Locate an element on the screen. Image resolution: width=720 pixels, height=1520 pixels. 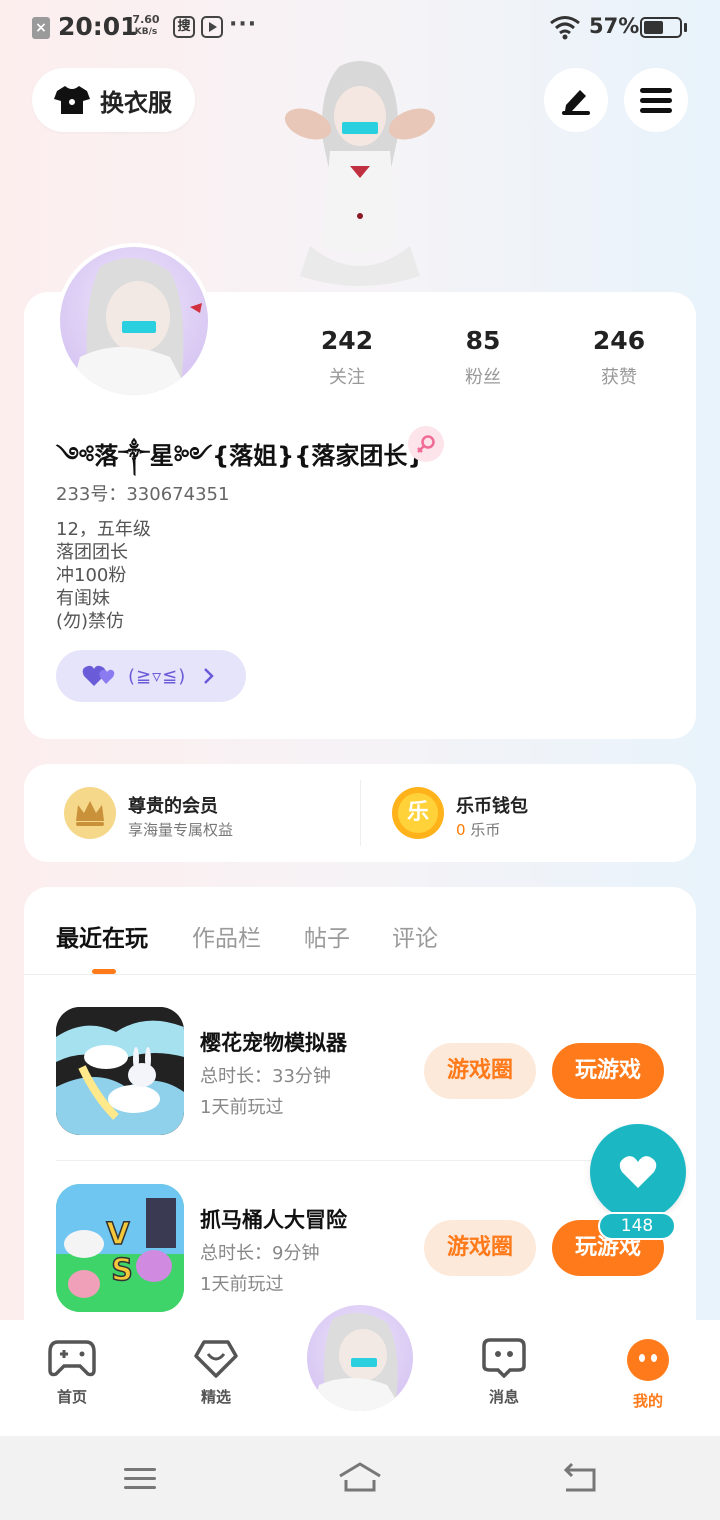
hamburger-menu-icon is located at coordinates (656, 100).